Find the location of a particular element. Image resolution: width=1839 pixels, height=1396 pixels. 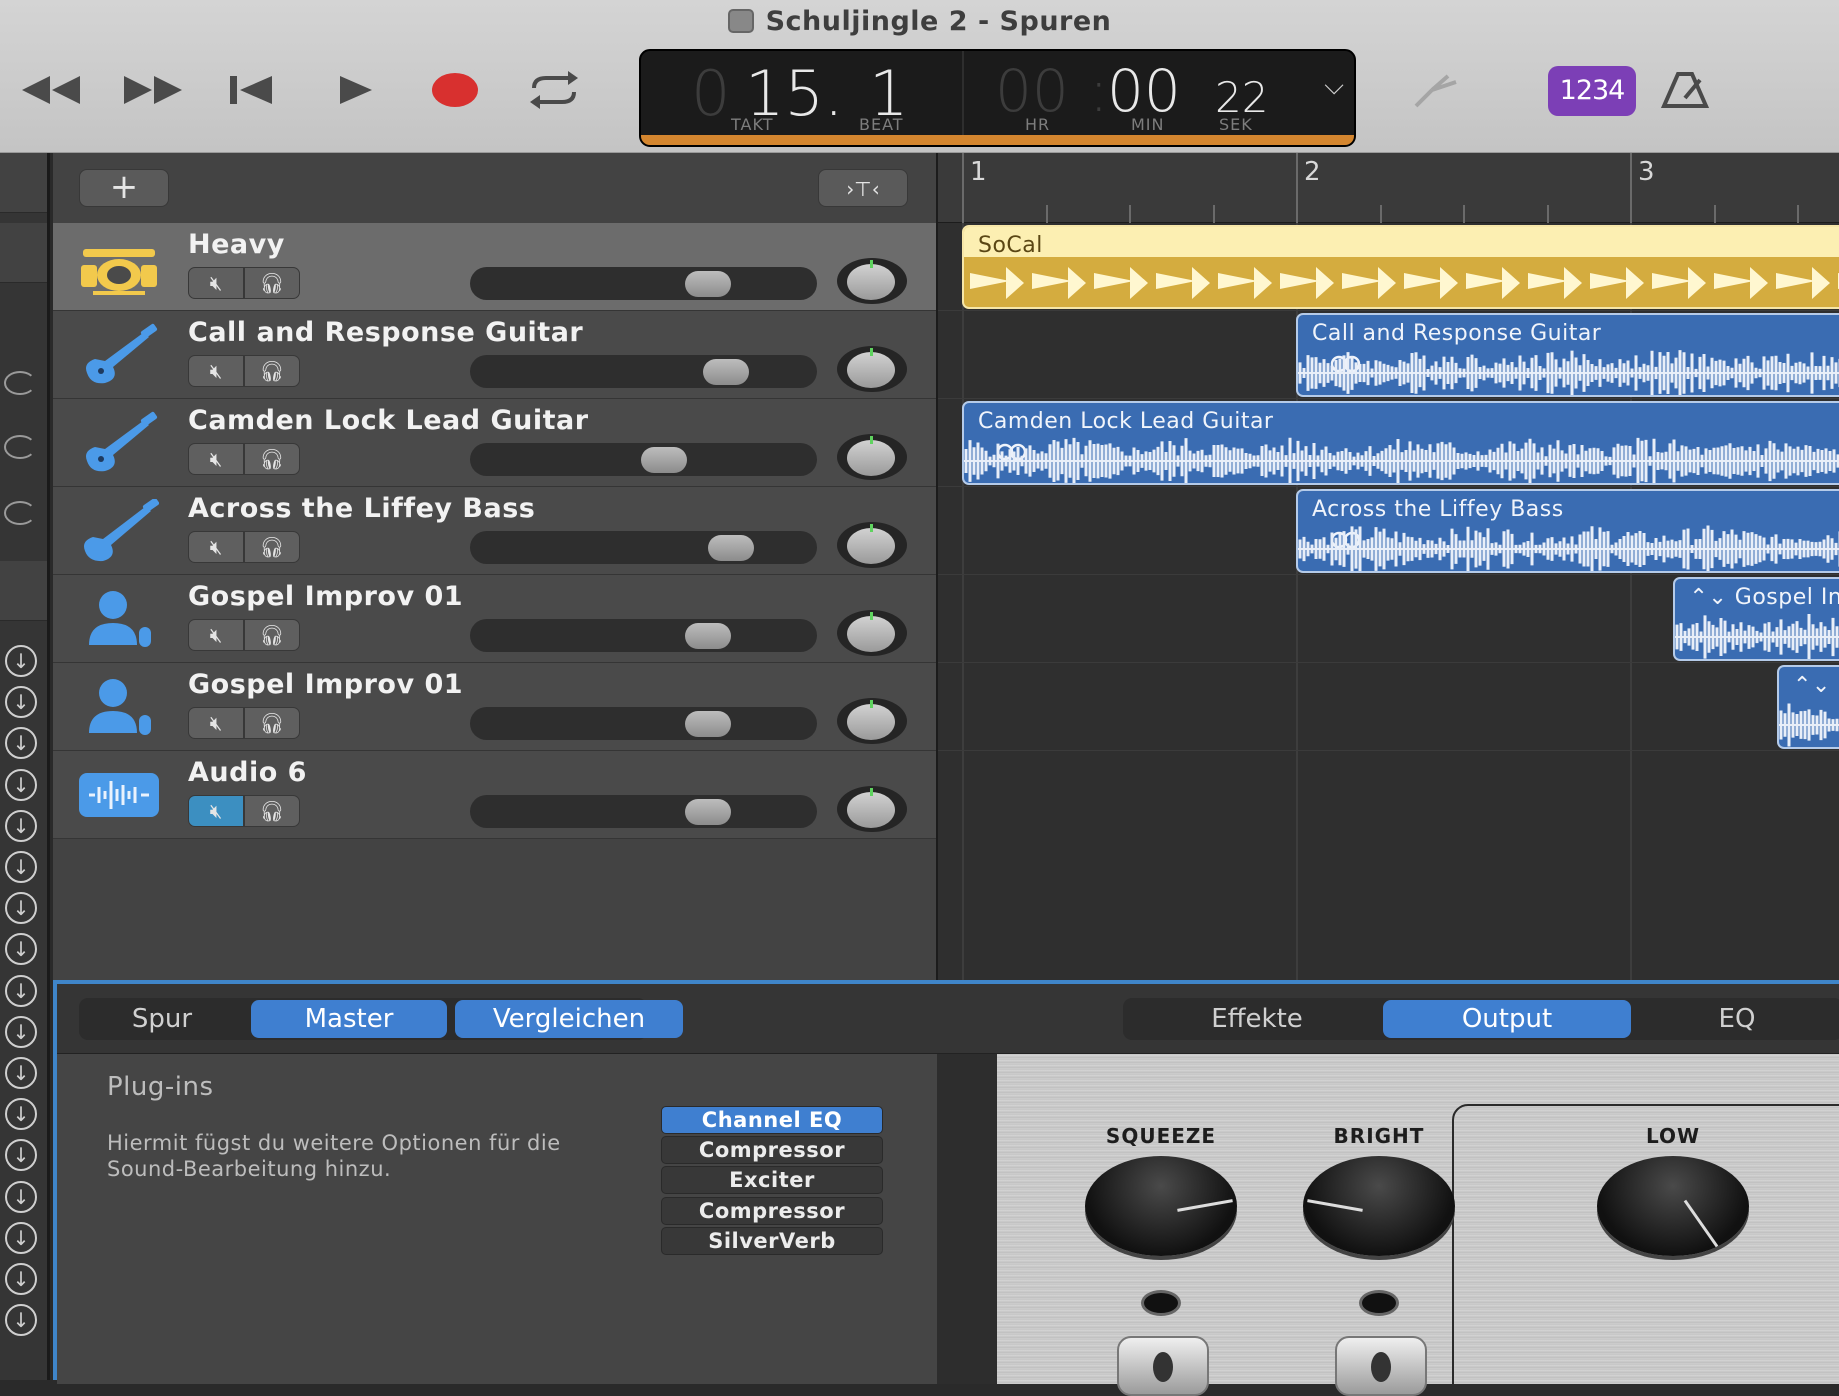

track-header: Heavy 🔇︎ 🎧︎ is located at coordinates (494, 267).